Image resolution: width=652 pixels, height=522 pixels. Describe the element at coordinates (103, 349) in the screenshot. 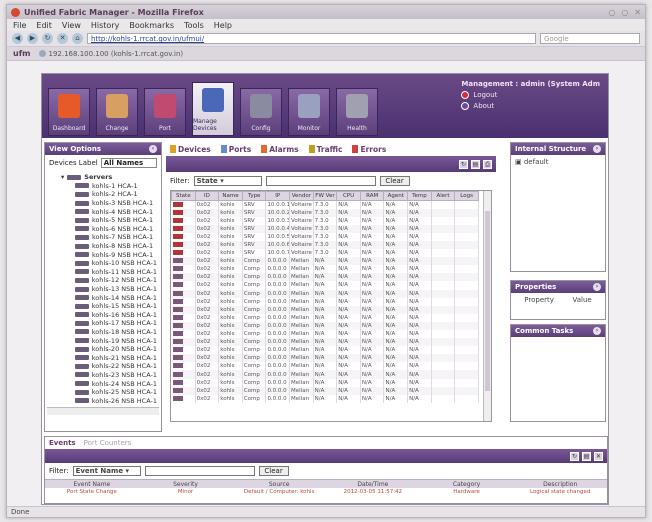

I see `tree-item: kohls-20 NSB HCA-1` at that location.